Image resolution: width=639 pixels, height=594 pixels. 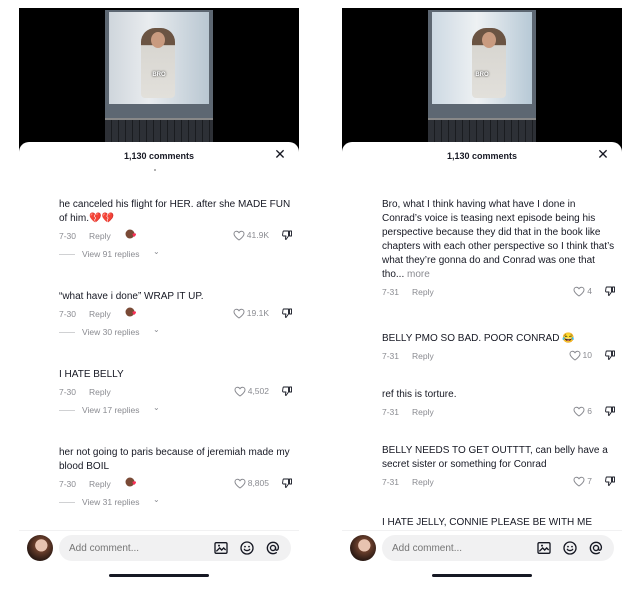 What do you see at coordinates (258, 483) in the screenshot?
I see `like-count: 8,805` at bounding box center [258, 483].